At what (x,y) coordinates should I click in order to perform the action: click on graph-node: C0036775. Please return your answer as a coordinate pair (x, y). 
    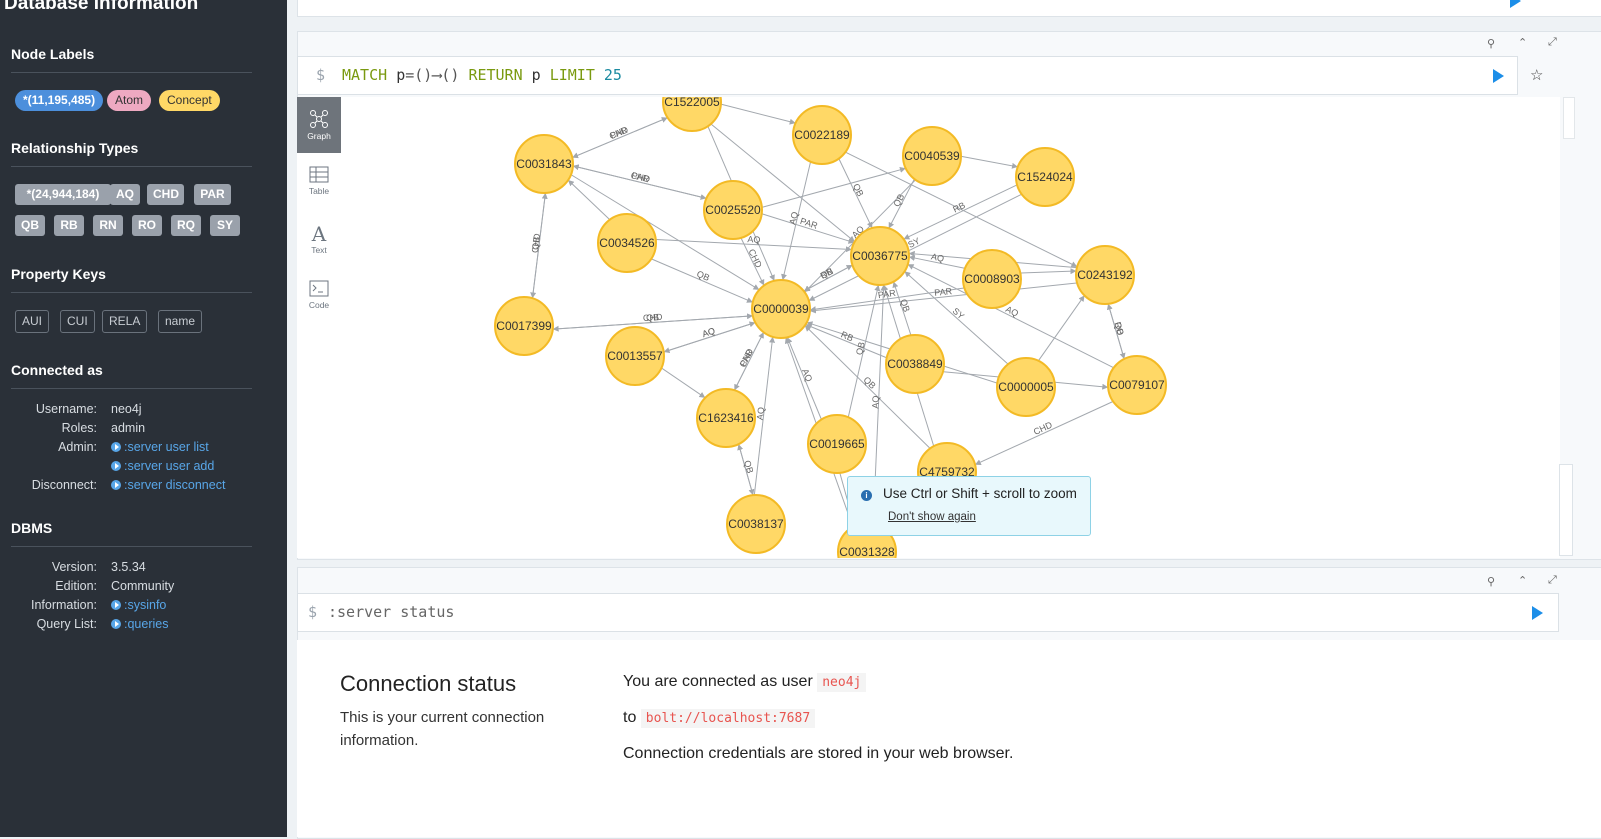
    Looking at the image, I should click on (880, 256).